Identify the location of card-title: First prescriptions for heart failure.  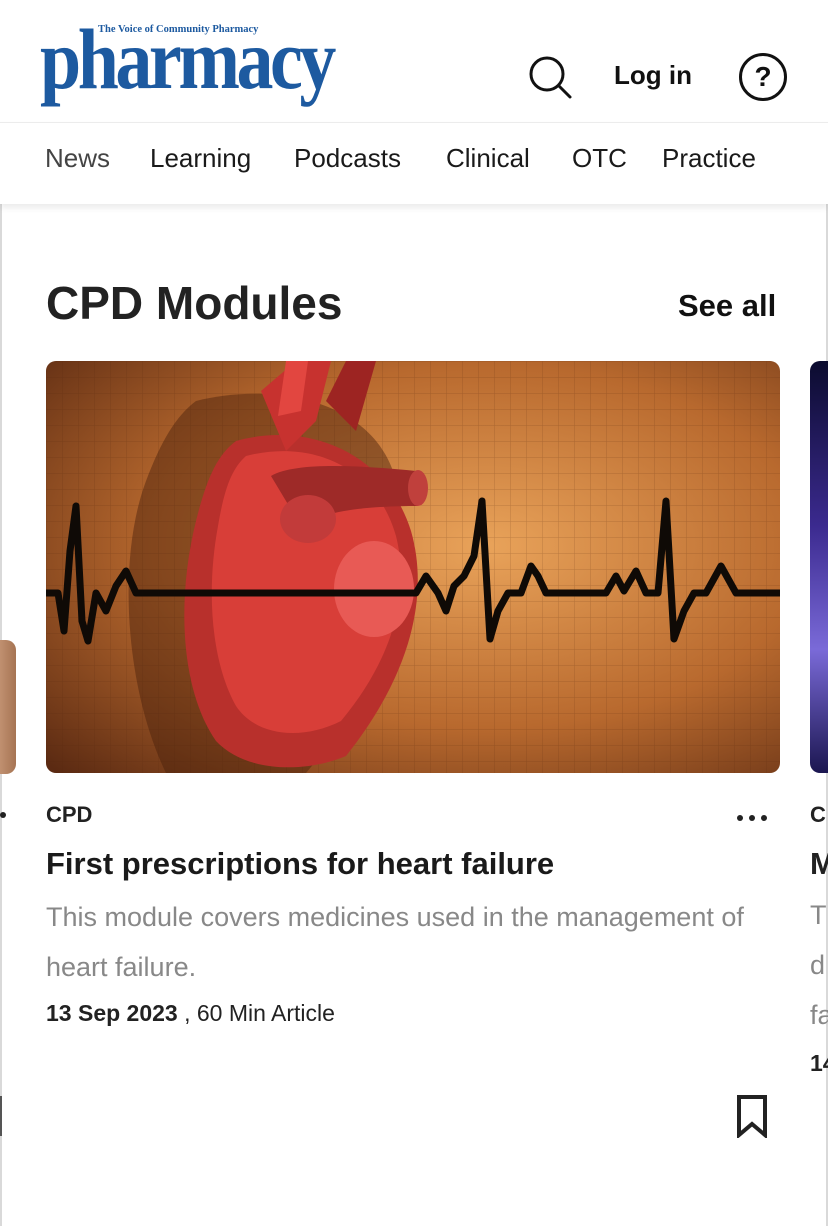
(300, 864).